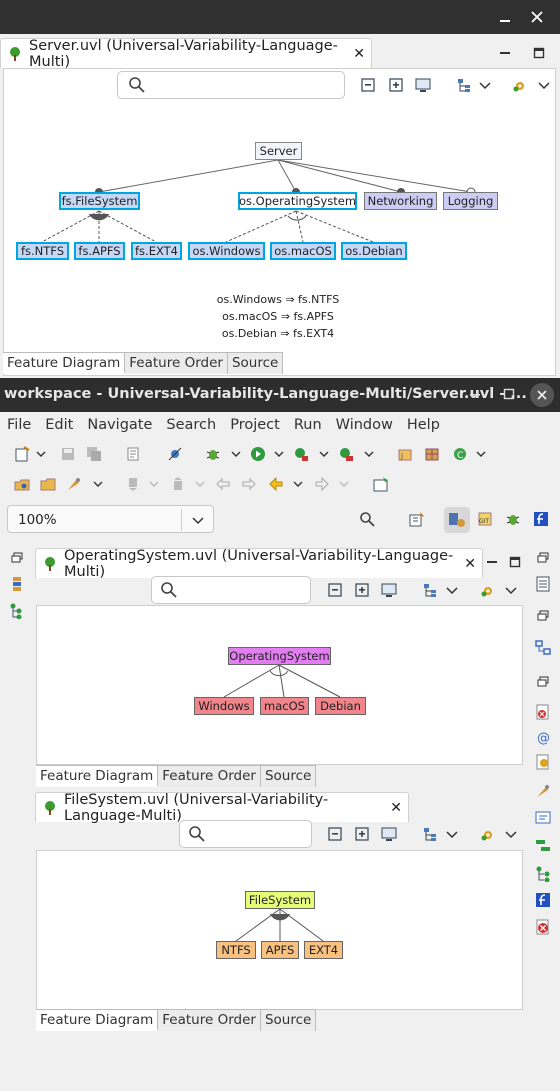  Describe the element at coordinates (289, 1020) in the screenshot. I see `tab-source: Source` at that location.